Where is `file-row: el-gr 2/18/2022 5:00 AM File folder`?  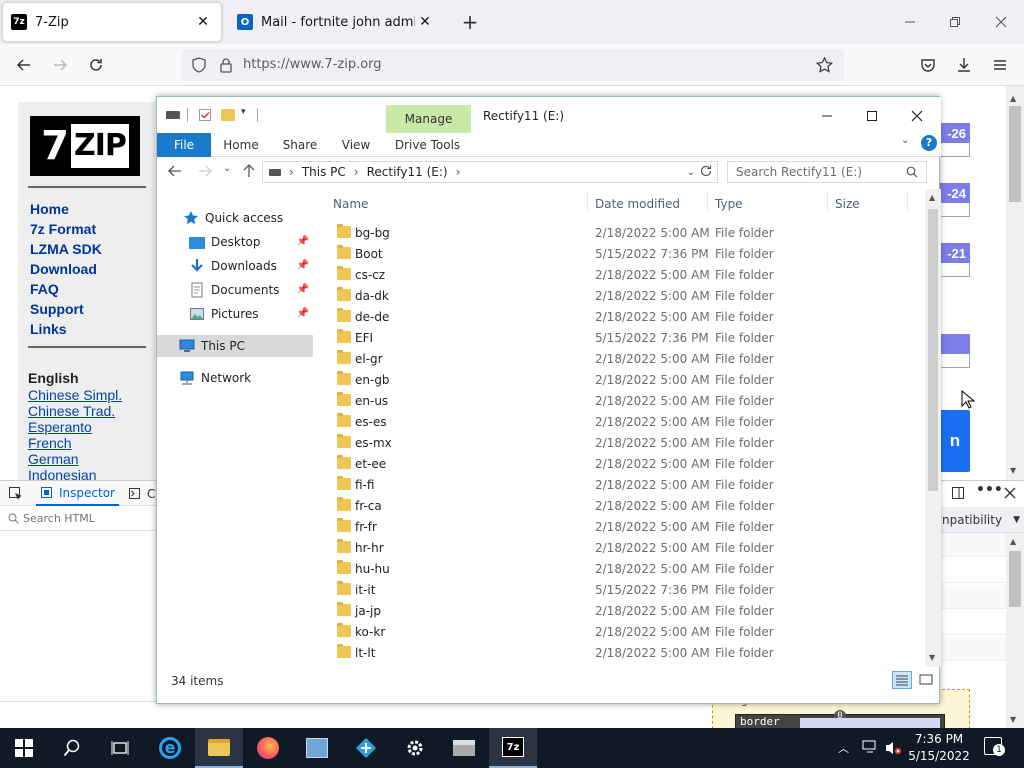 file-row: el-gr 2/18/2022 5:00 AM File folder is located at coordinates (620, 359).